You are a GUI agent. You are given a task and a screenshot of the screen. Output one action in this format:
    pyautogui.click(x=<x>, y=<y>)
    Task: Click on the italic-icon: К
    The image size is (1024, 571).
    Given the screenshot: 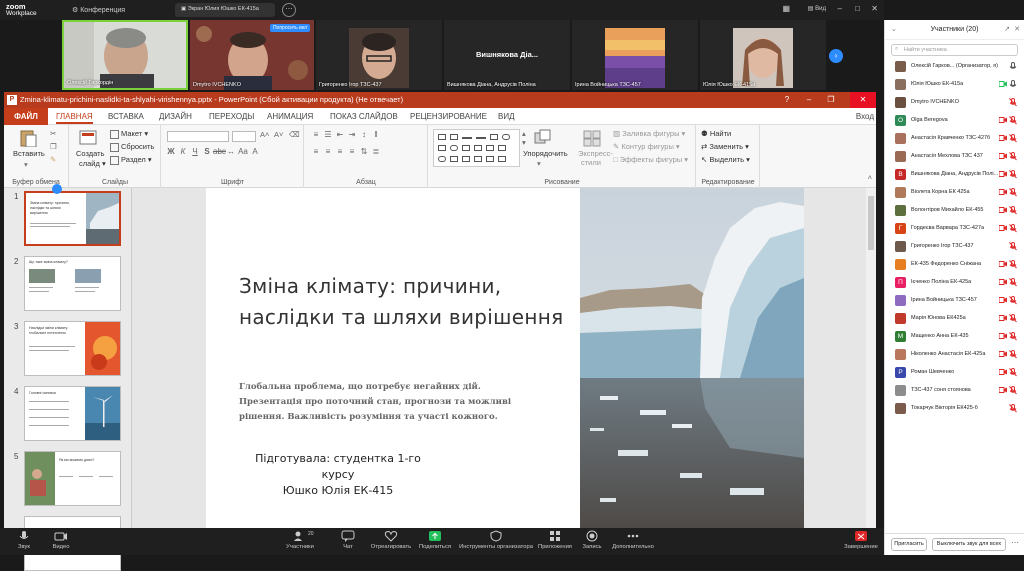 What is the action you would take?
    pyautogui.click(x=183, y=151)
    